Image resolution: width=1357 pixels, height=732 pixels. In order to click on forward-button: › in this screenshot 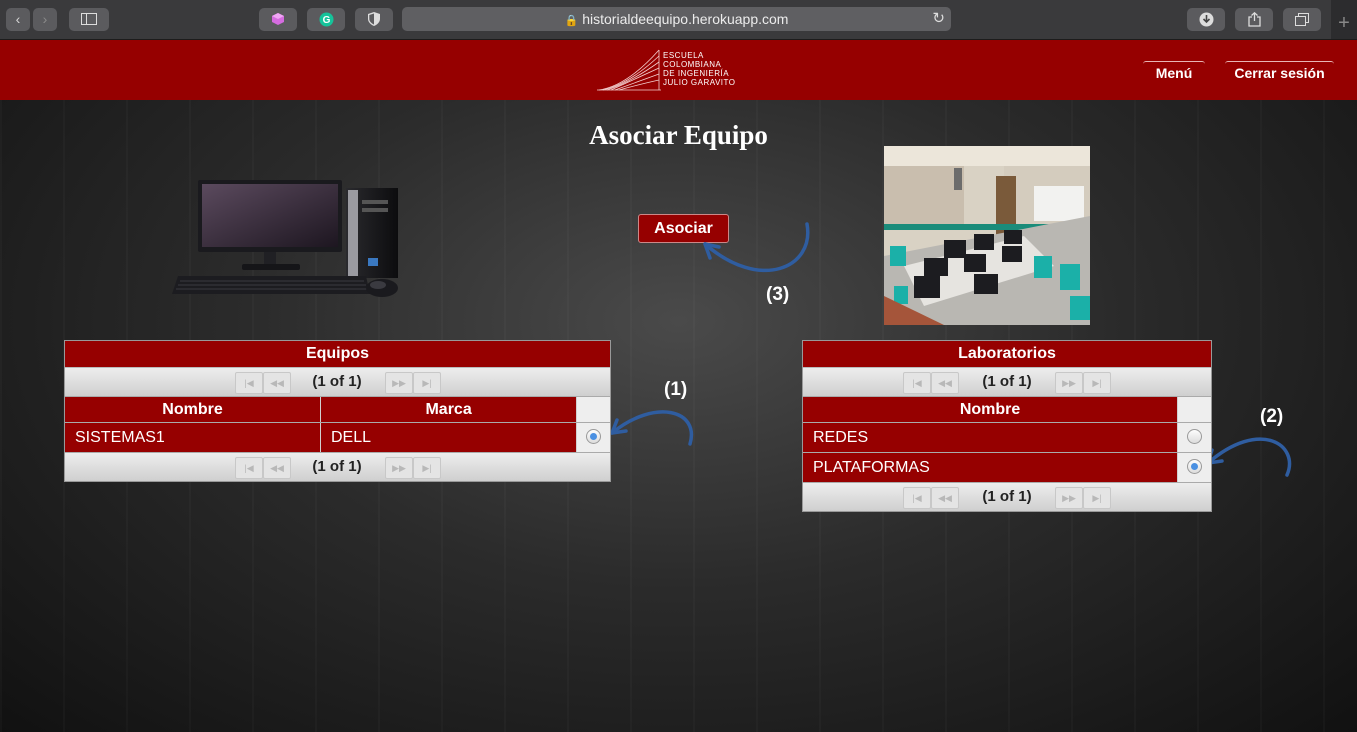, I will do `click(45, 19)`.